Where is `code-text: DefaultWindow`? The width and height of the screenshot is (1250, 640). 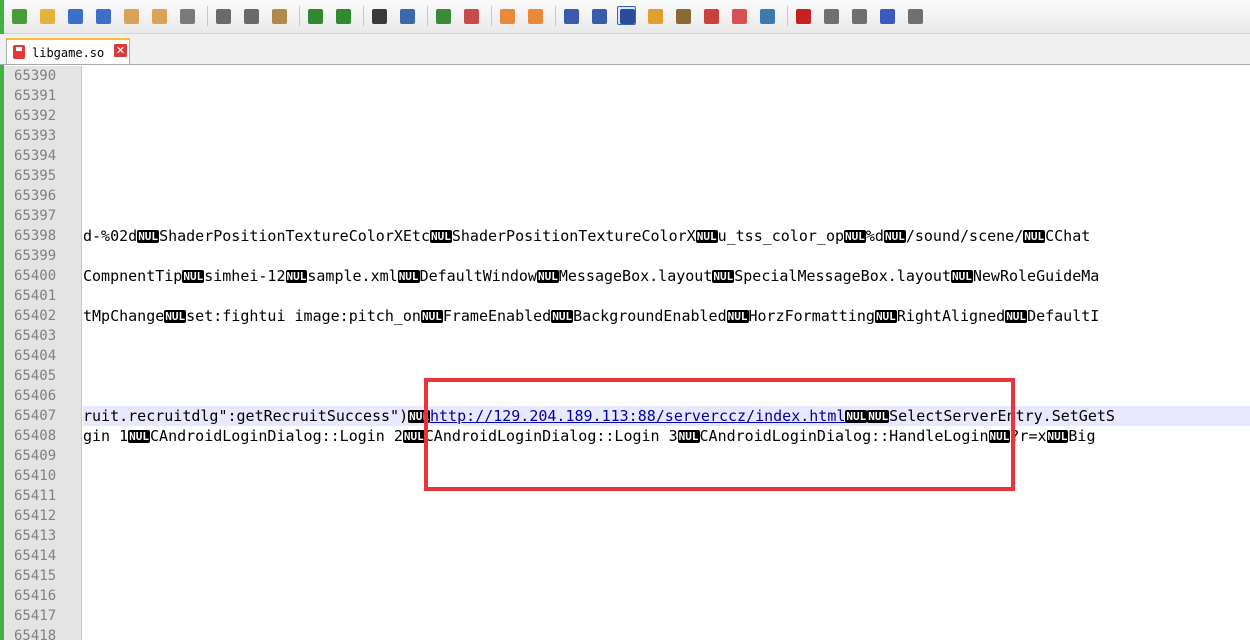 code-text: DefaultWindow is located at coordinates (478, 276).